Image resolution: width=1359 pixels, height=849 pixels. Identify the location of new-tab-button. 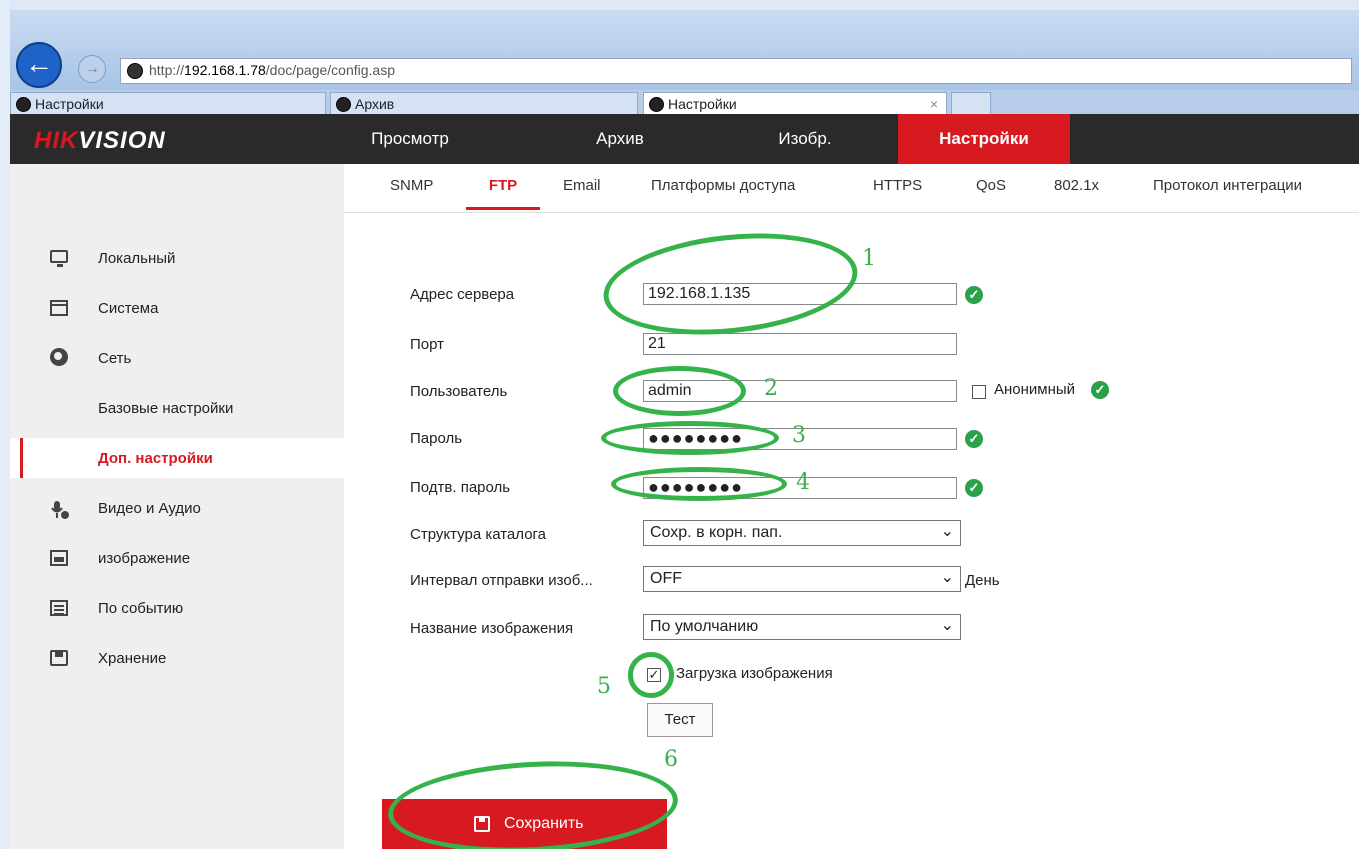
(971, 103).